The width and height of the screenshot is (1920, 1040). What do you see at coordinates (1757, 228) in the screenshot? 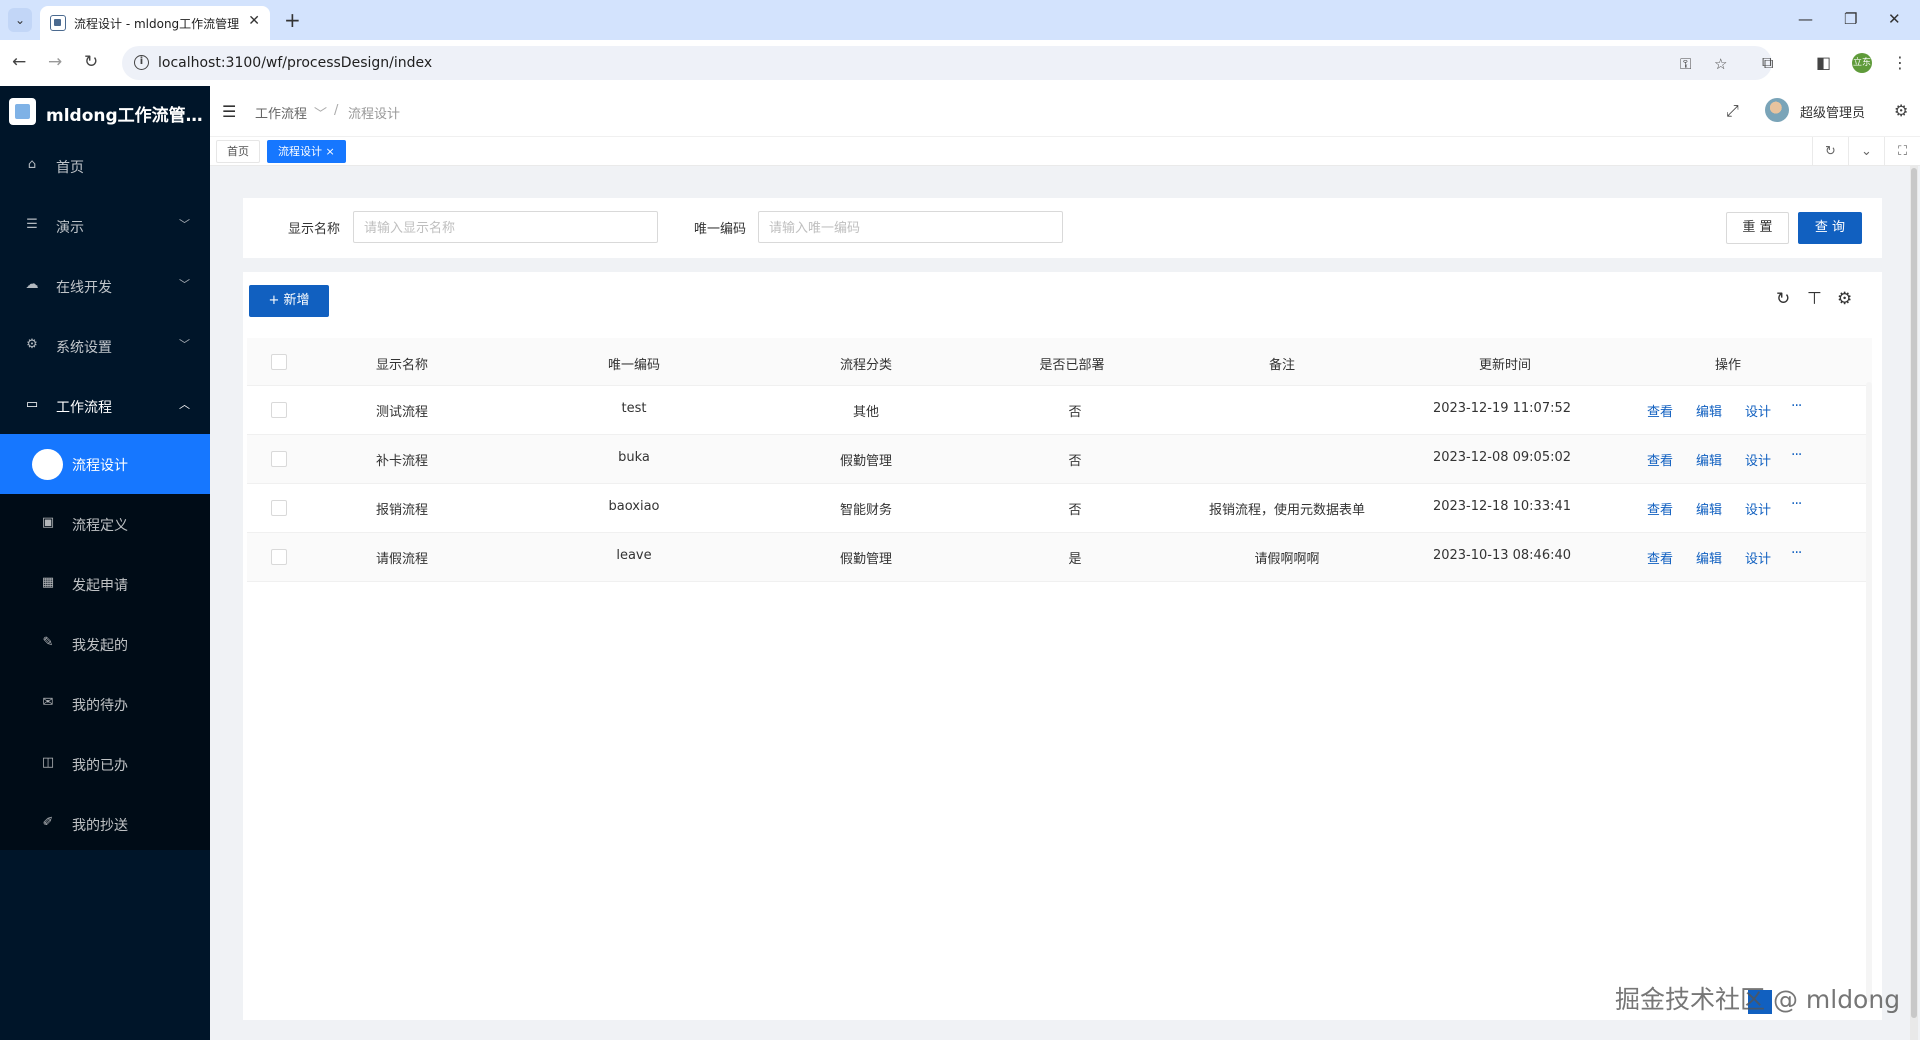
I see `reset-button: 重 置` at bounding box center [1757, 228].